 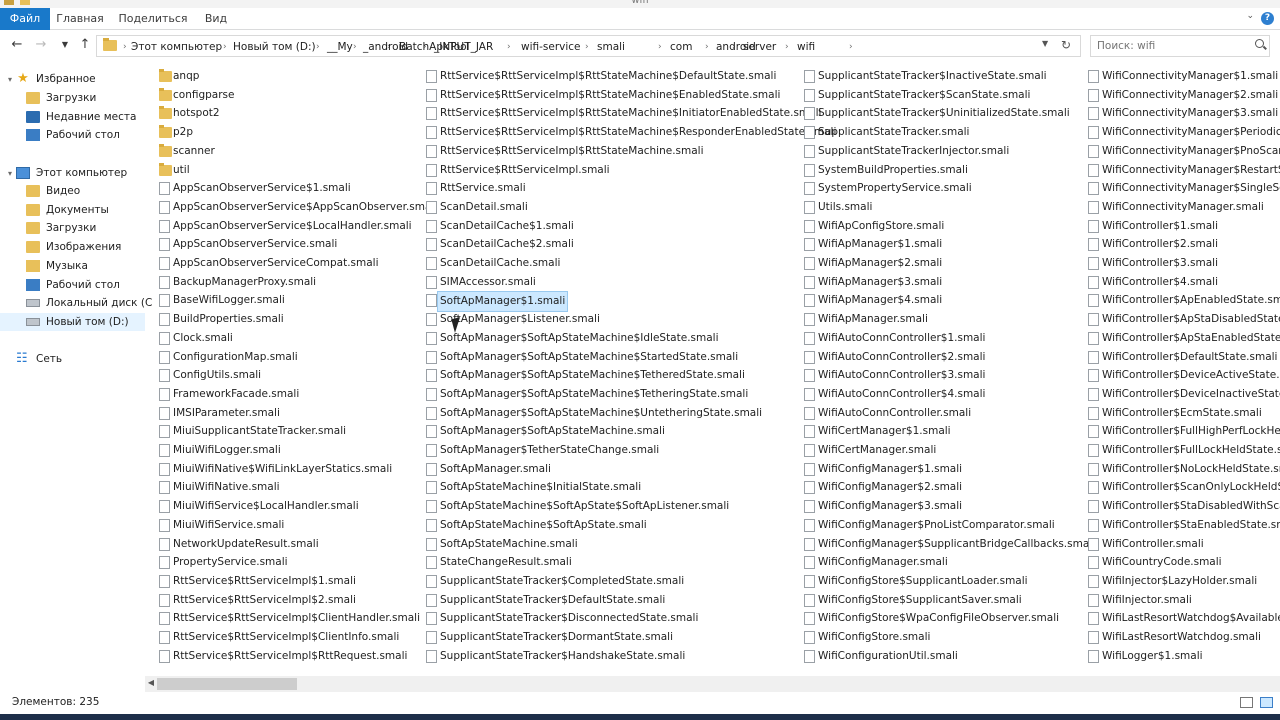 I want to click on file-name: ScanDetailCache$1.smali, so click(x=507, y=225).